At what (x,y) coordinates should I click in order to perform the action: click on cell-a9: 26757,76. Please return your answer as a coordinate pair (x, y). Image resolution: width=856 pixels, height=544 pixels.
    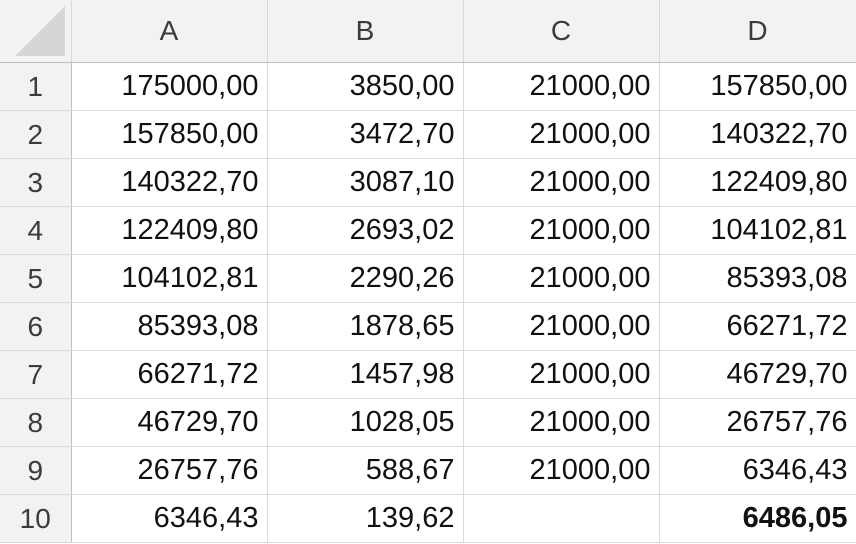
    Looking at the image, I should click on (169, 470).